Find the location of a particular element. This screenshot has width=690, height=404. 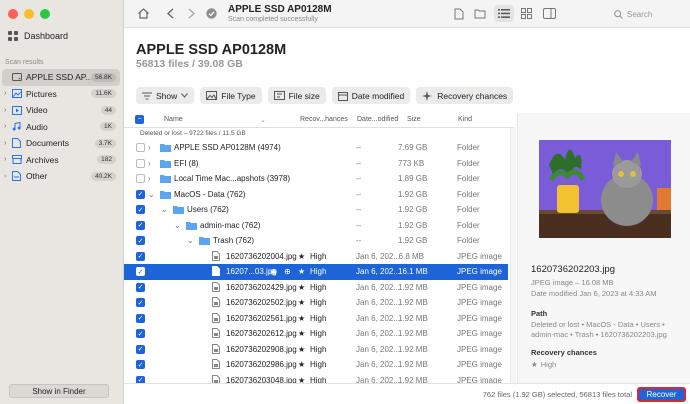

locate-icon: ⊕ is located at coordinates (287, 271).